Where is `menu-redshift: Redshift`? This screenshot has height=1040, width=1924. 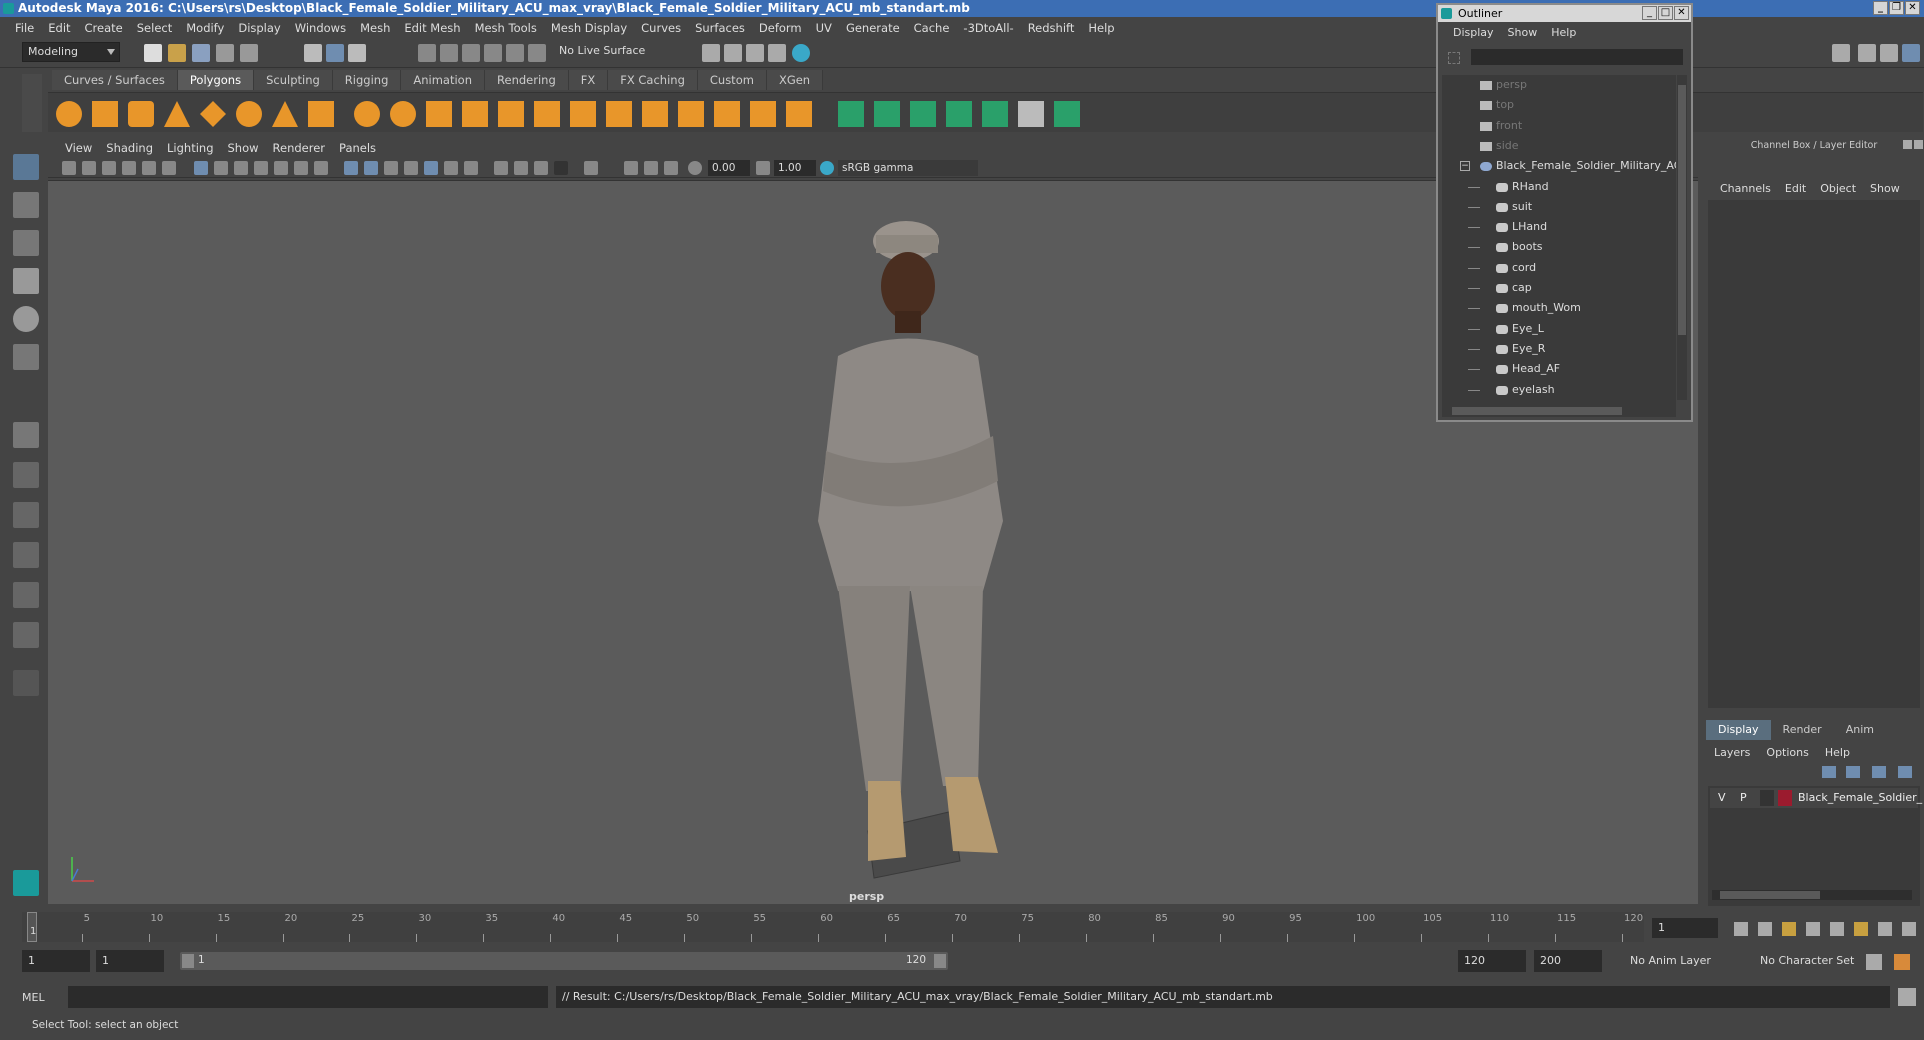 menu-redshift: Redshift is located at coordinates (1051, 28).